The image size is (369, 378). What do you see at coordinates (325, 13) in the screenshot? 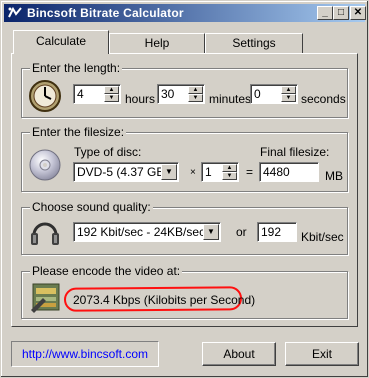
I see `minimize-button: _` at bounding box center [325, 13].